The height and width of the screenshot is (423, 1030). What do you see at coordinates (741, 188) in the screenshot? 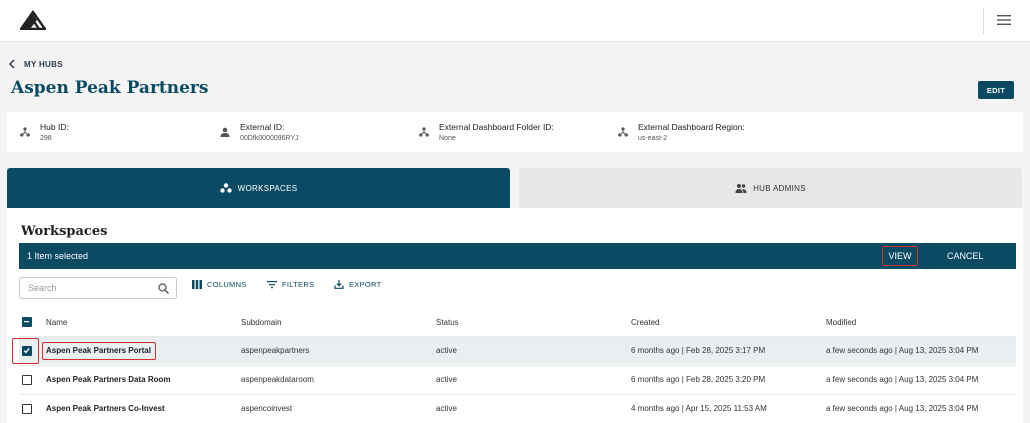
I see `people-icon` at bounding box center [741, 188].